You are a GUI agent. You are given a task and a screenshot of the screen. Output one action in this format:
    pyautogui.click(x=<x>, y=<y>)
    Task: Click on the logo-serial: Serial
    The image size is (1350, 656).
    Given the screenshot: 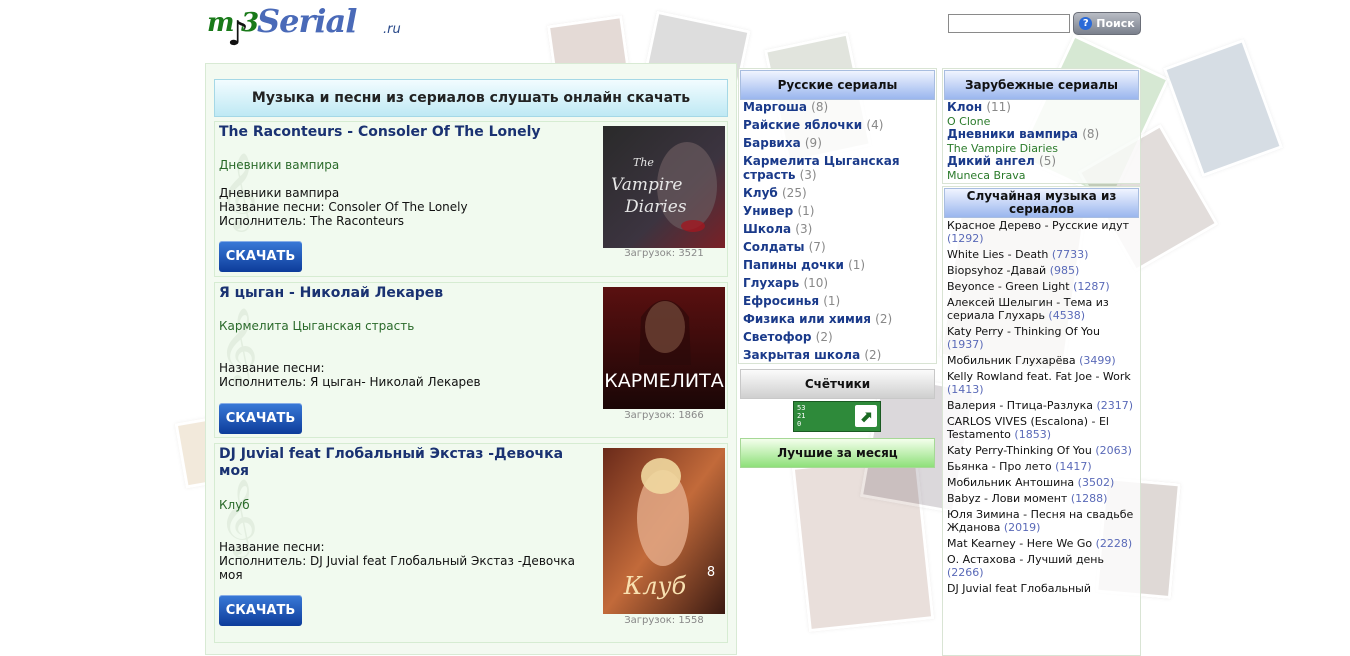 What is the action you would take?
    pyautogui.click(x=307, y=21)
    